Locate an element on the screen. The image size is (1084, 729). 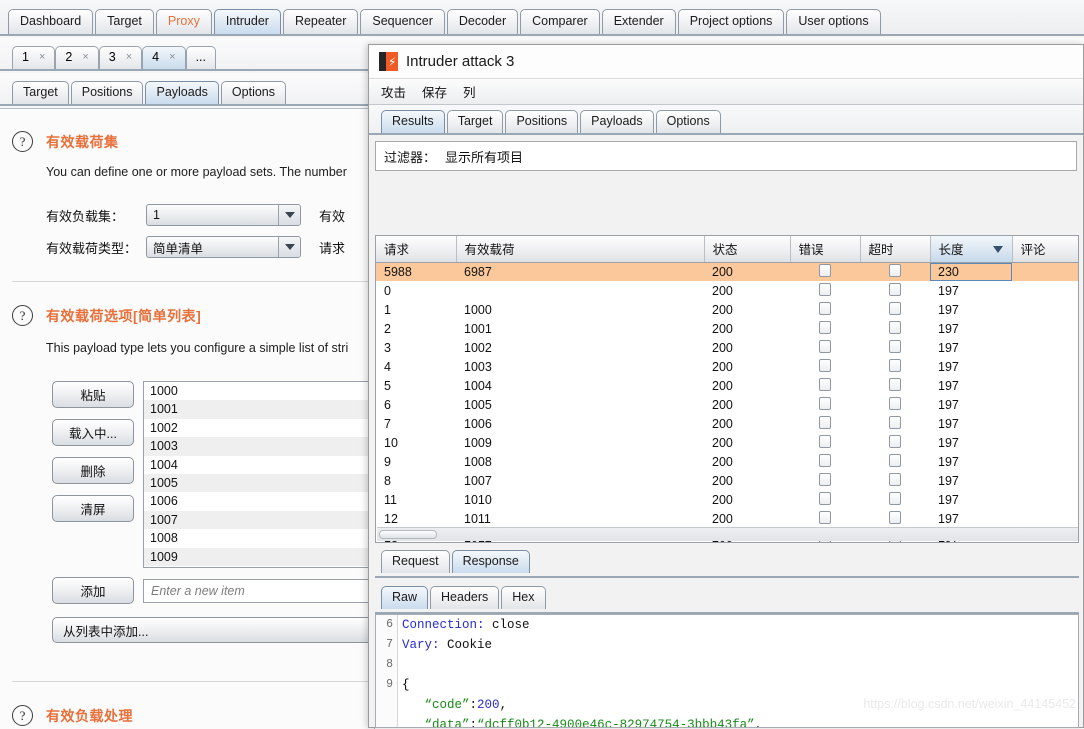
table-row: 5988 6987 200 230 is located at coordinates (727, 271).